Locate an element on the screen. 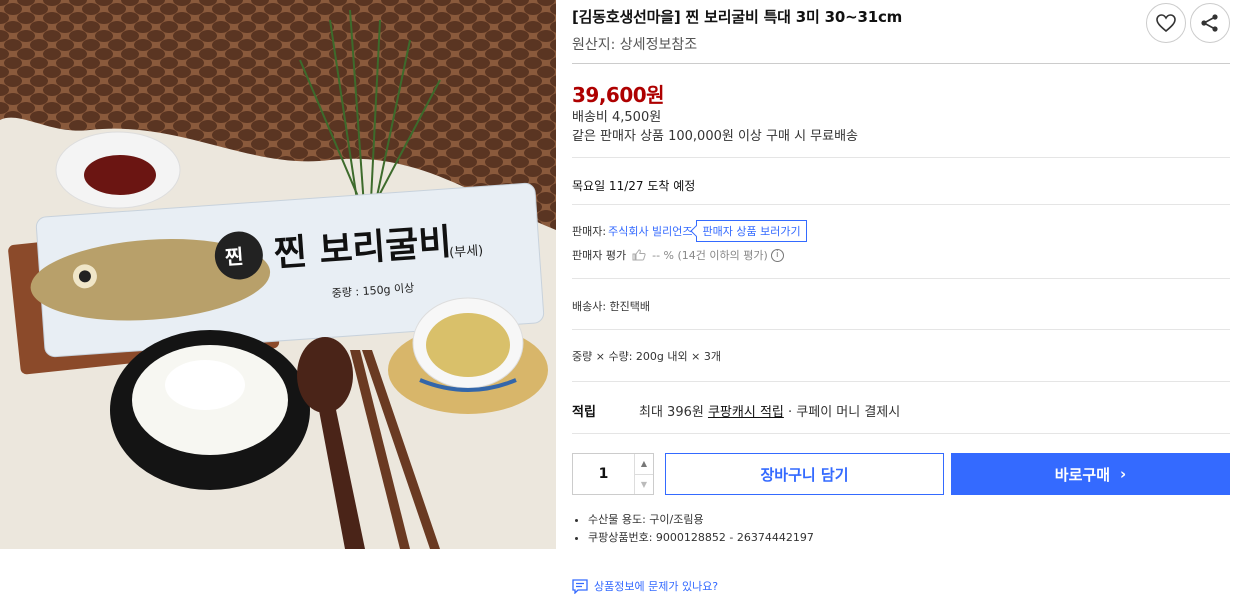 This screenshot has width=1247, height=604. seller-rating-value: -- % (14건 이하의 평가) is located at coordinates (710, 255).